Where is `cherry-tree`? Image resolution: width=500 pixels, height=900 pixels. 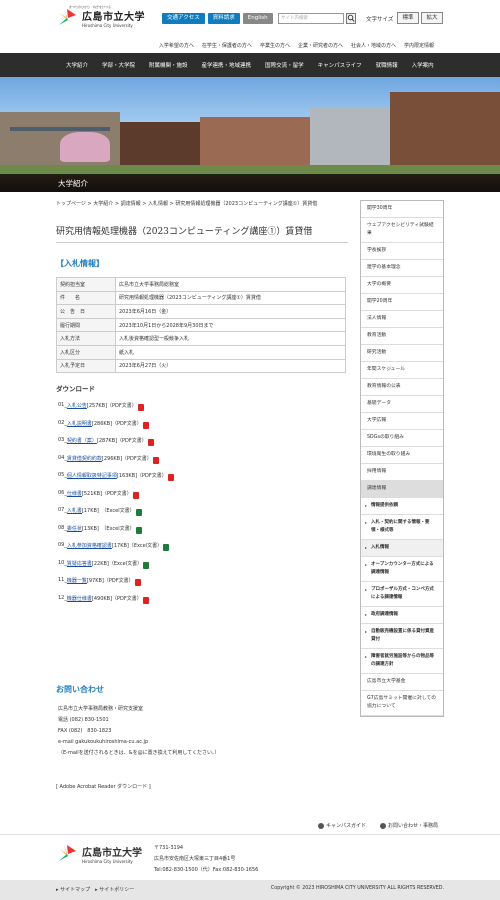 cherry-tree is located at coordinates (85, 147).